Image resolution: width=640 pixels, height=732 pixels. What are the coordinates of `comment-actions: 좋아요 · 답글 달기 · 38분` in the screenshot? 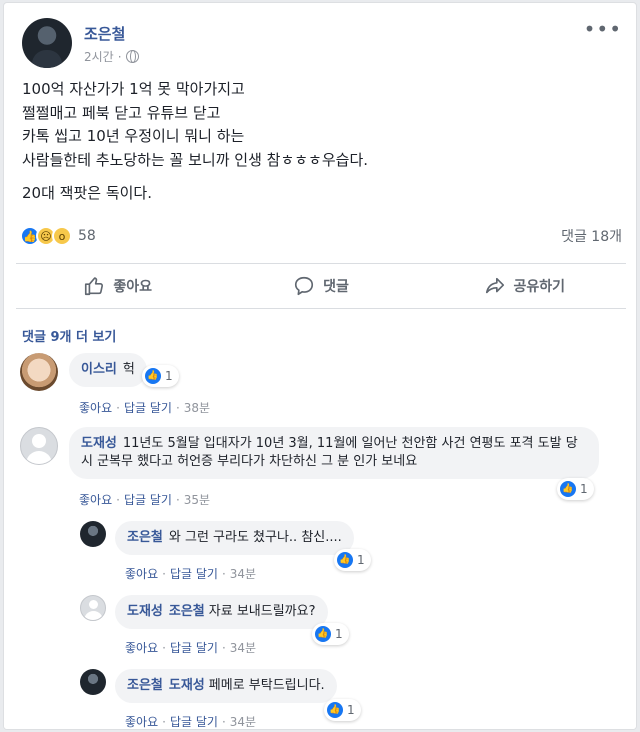 It's located at (145, 408).